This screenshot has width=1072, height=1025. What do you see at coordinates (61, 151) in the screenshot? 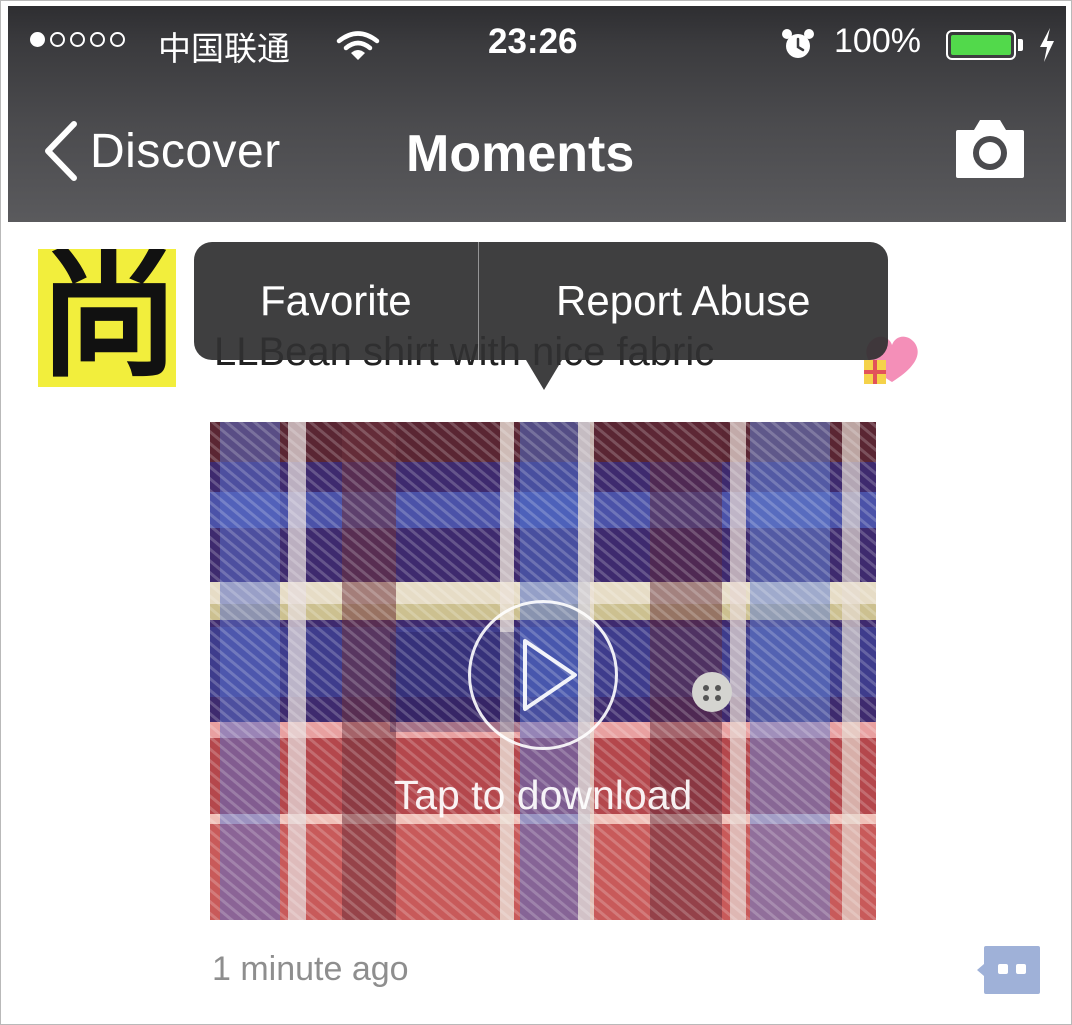
I see `chevron-left-icon` at bounding box center [61, 151].